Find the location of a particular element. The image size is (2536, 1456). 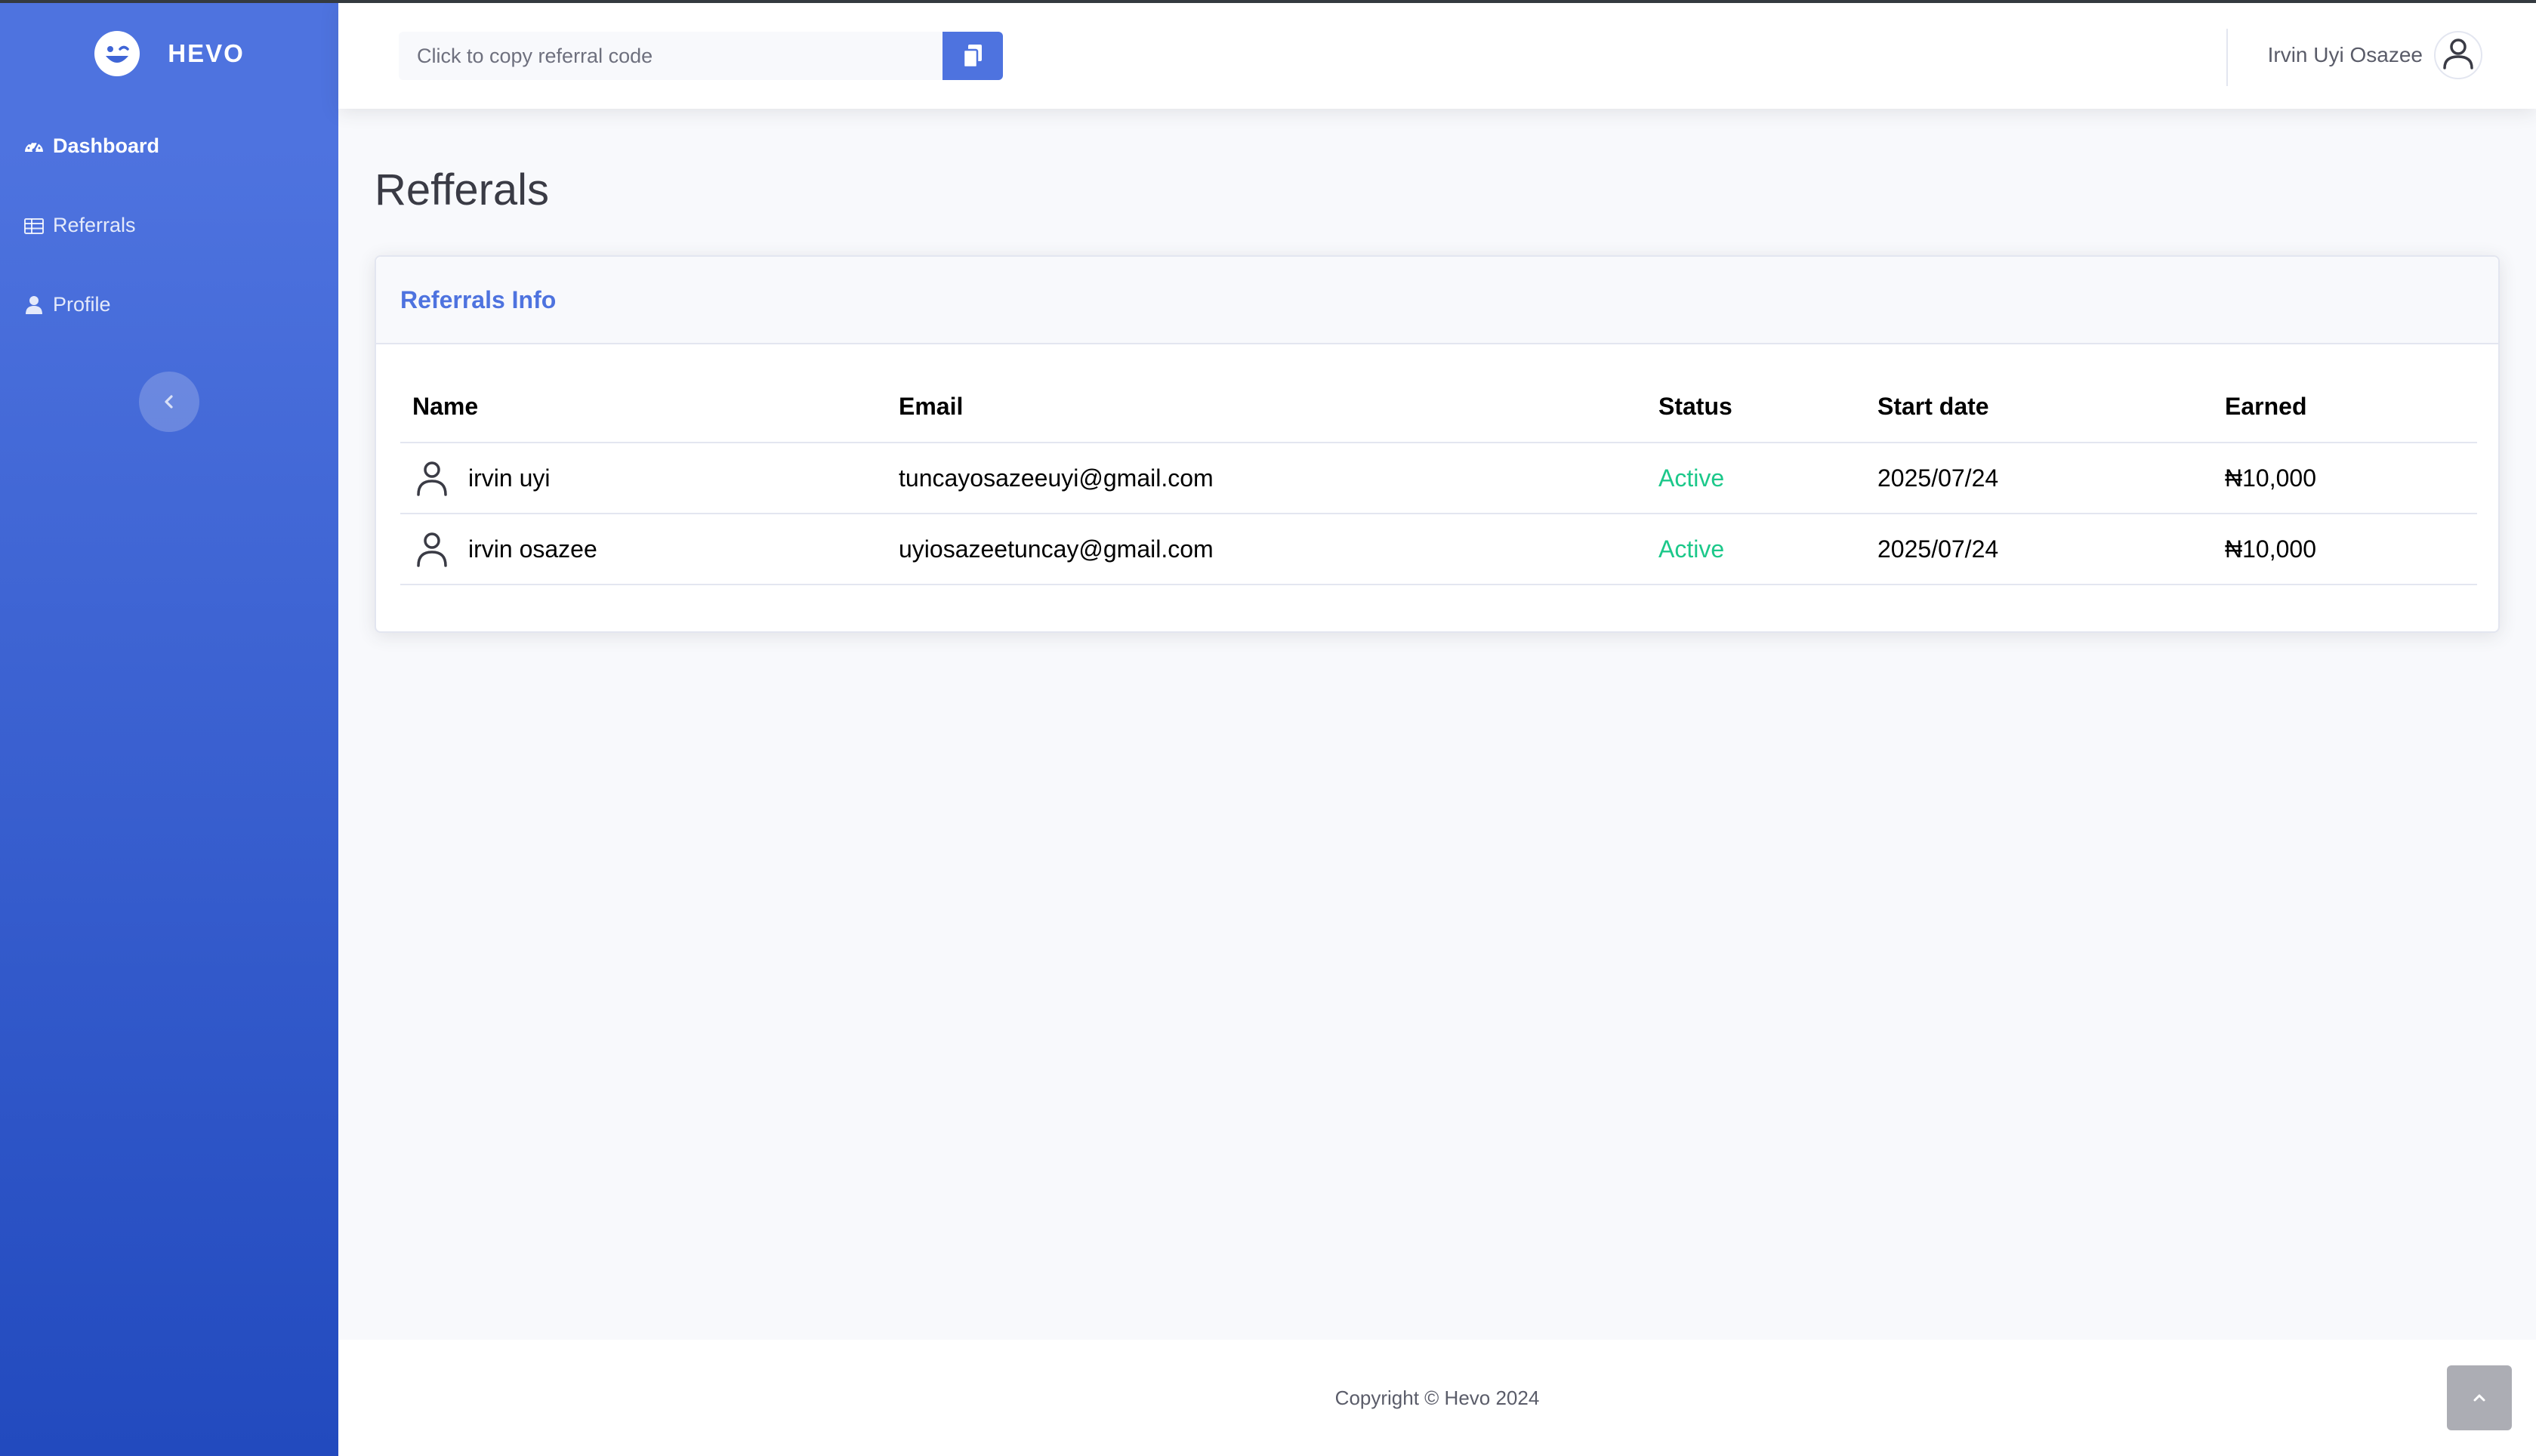

chevron-up-icon is located at coordinates (2479, 1398).